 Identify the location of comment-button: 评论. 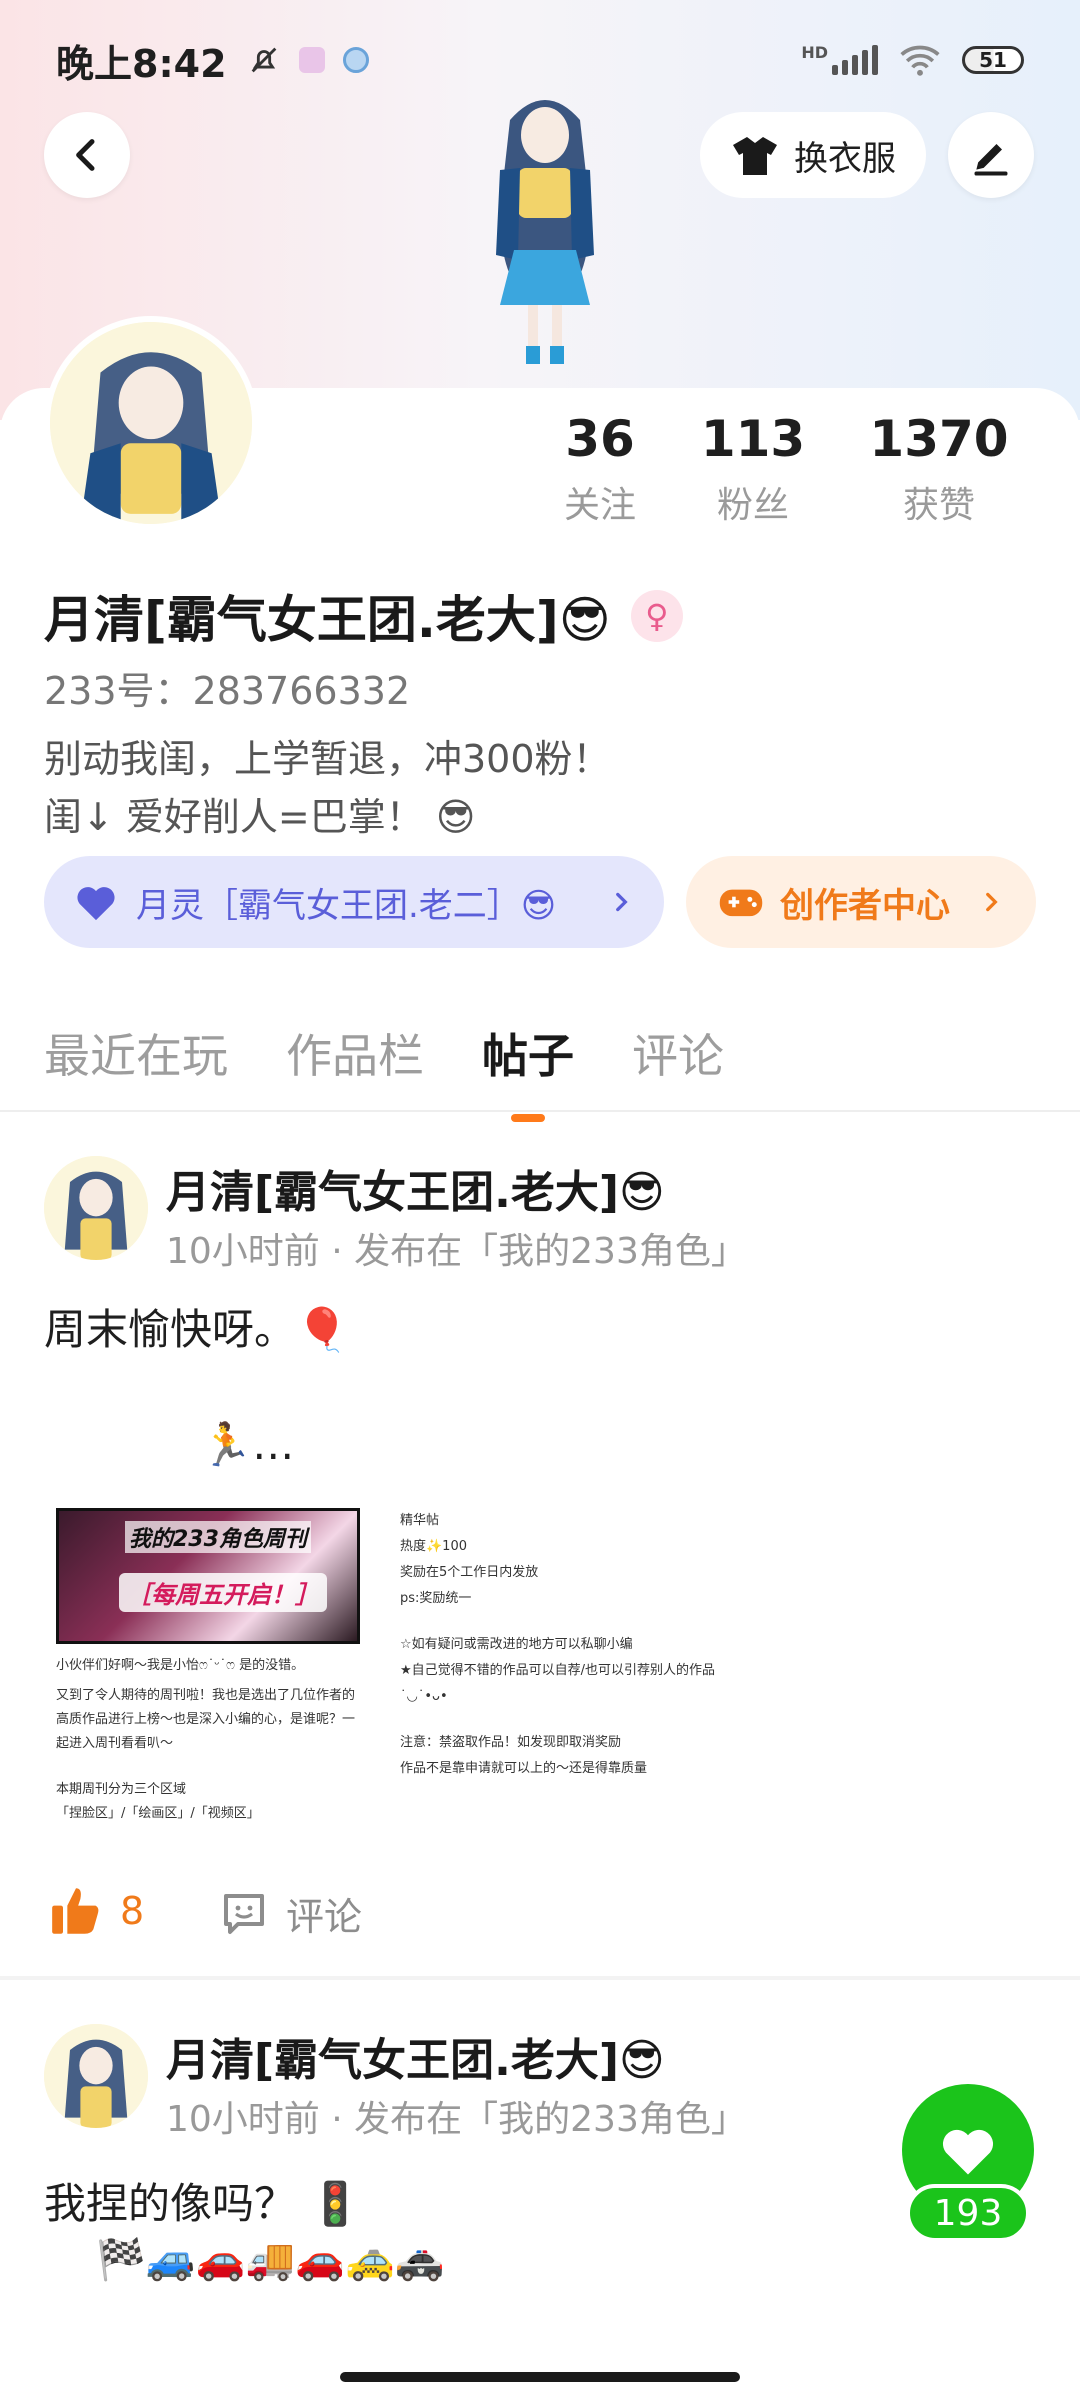
(291, 1913).